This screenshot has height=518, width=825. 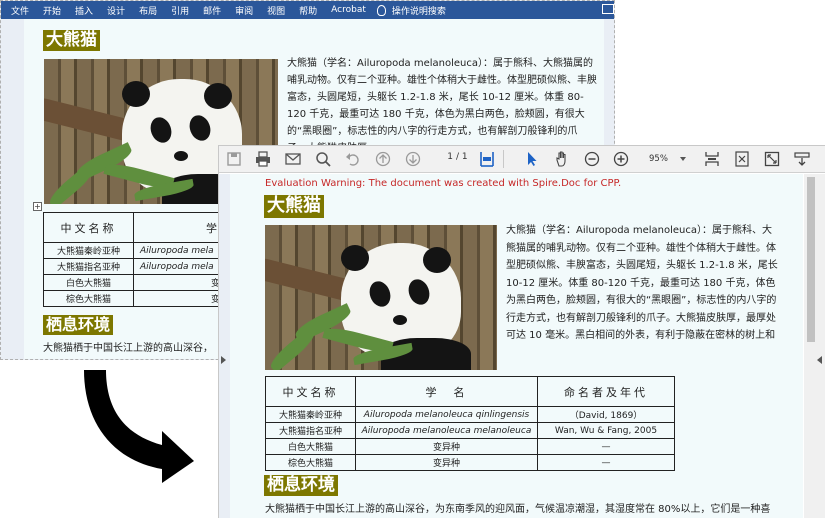 I want to click on print-icon, so click(x=263, y=159).